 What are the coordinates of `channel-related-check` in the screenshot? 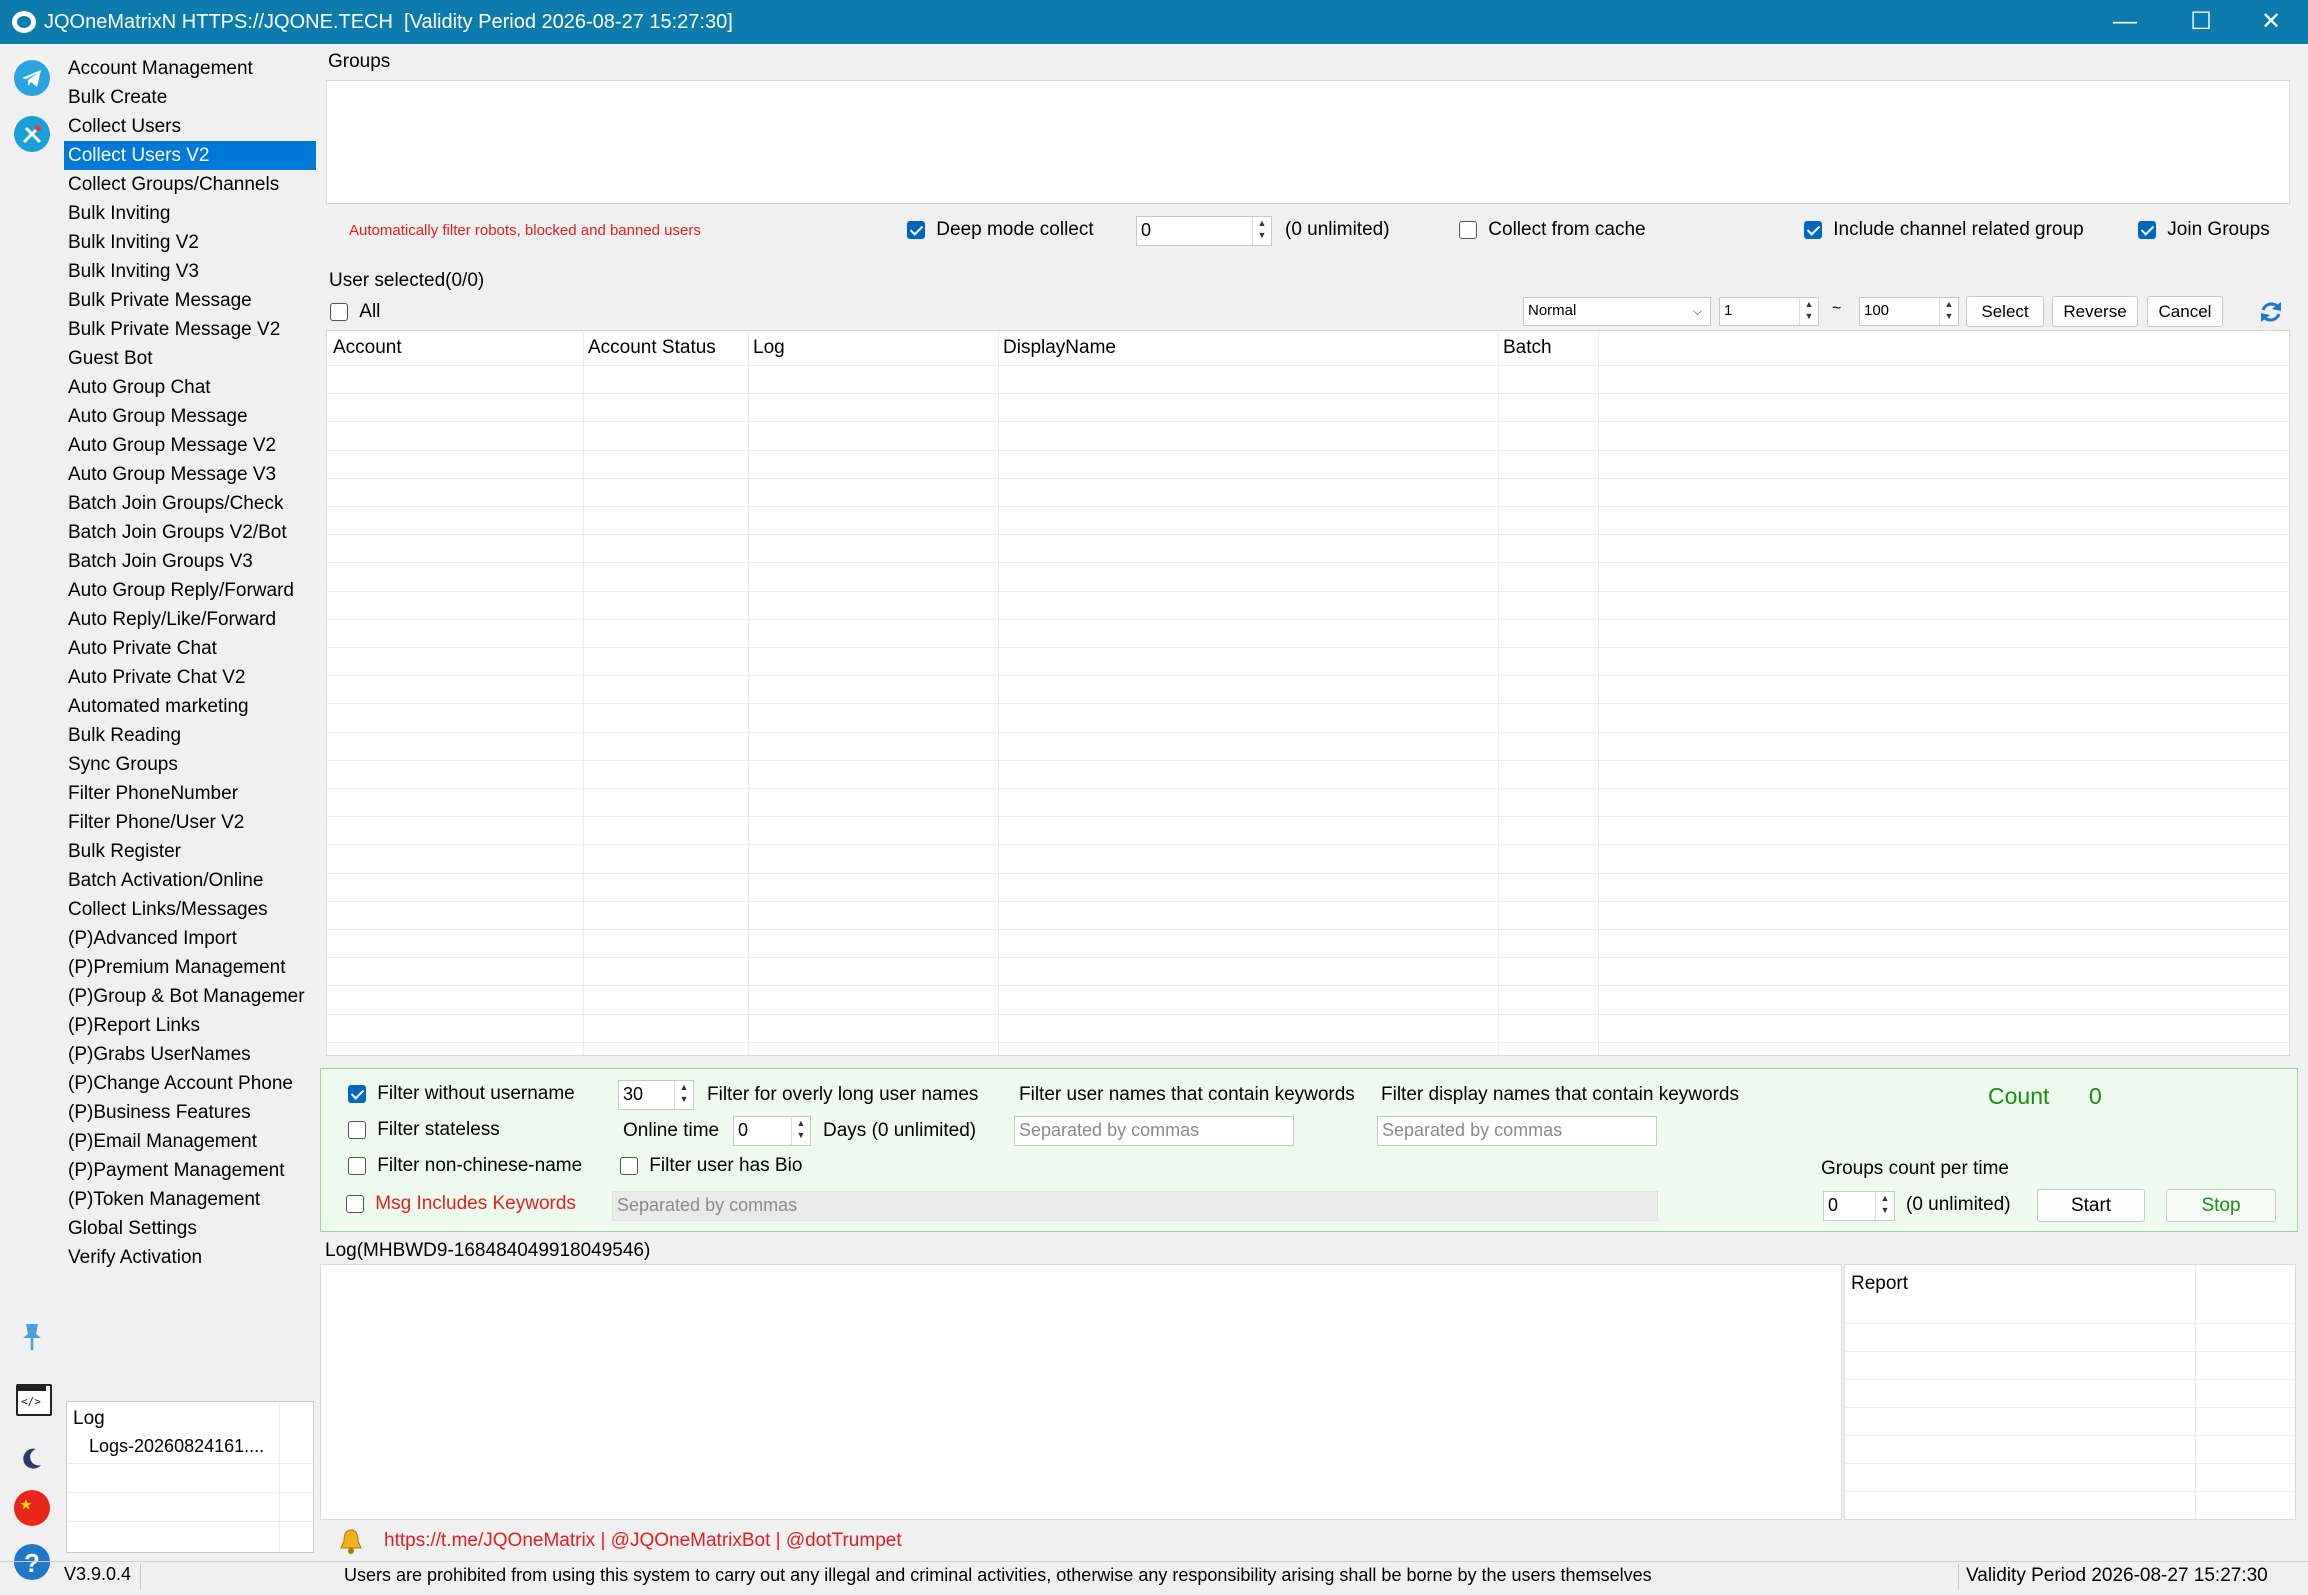 It's located at (1813, 229).